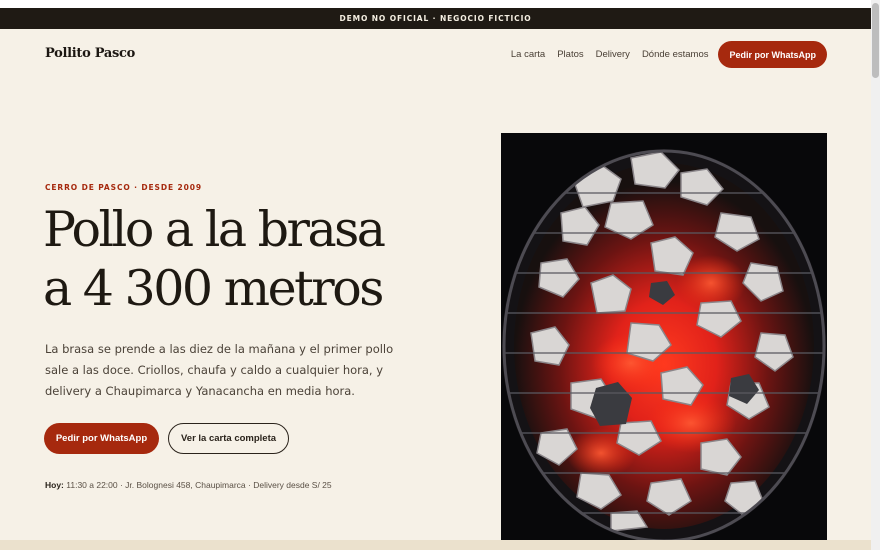  What do you see at coordinates (435, 4) in the screenshot?
I see `top-strip` at bounding box center [435, 4].